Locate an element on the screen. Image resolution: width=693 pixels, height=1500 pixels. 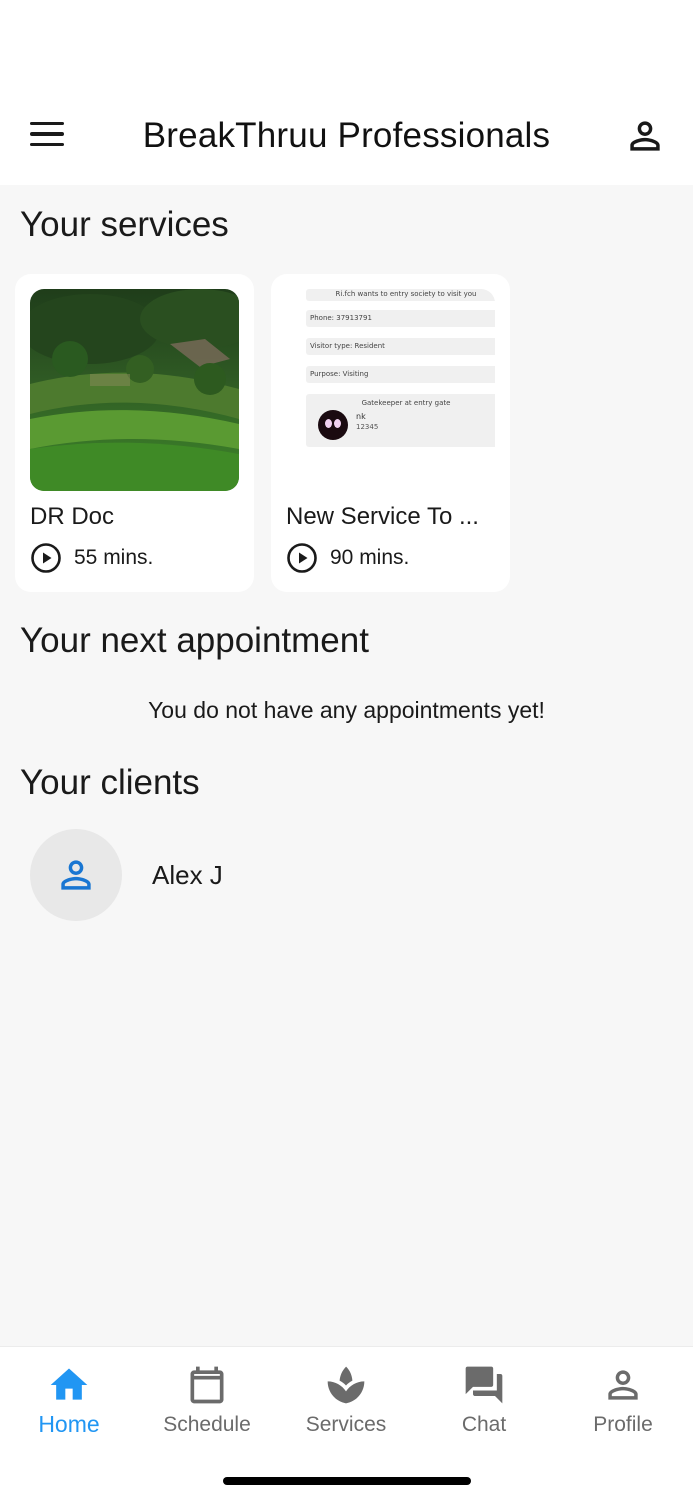
nav-item-schedule: Schedule is located at coordinates (207, 1400).